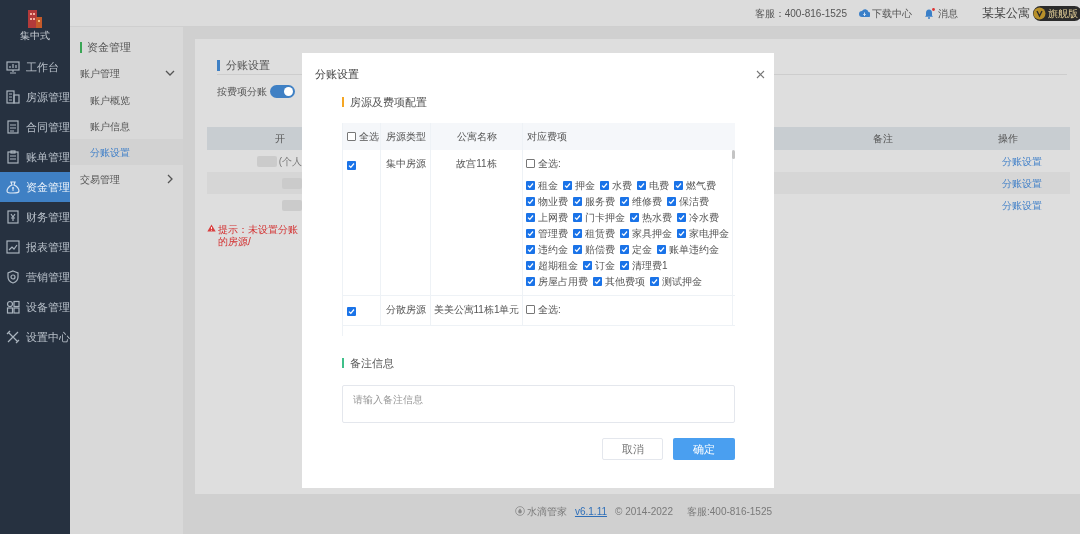 The image size is (1080, 534). What do you see at coordinates (242, 92) in the screenshot?
I see `toggle-label: 按费项分账` at bounding box center [242, 92].